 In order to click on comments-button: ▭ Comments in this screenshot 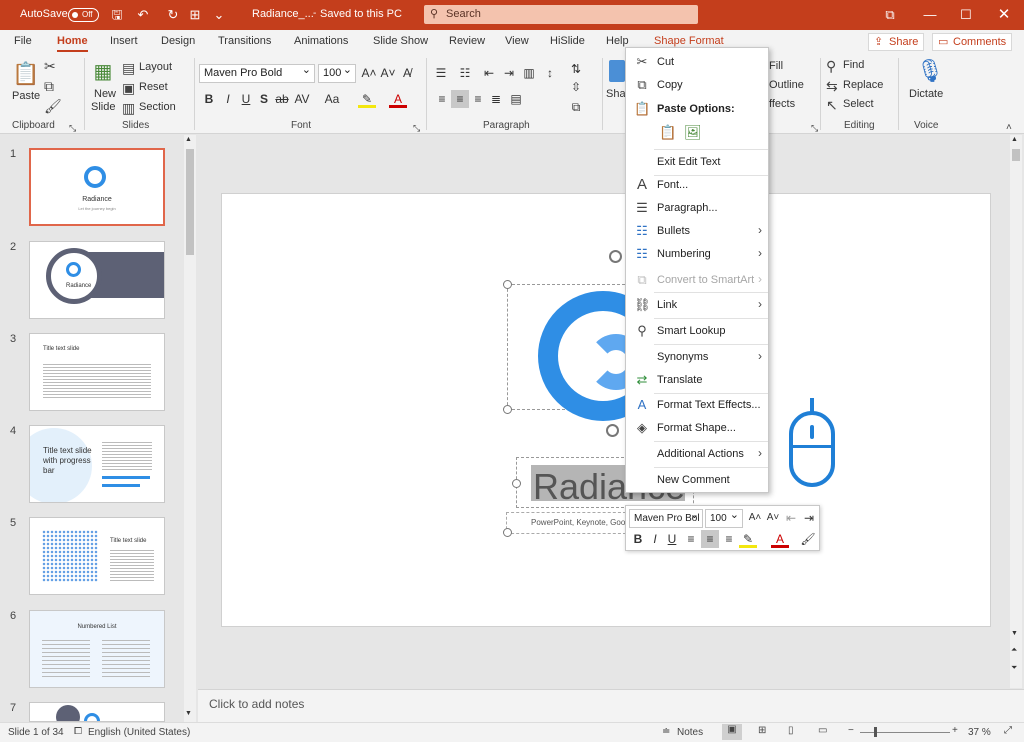, I will do `click(972, 42)`.